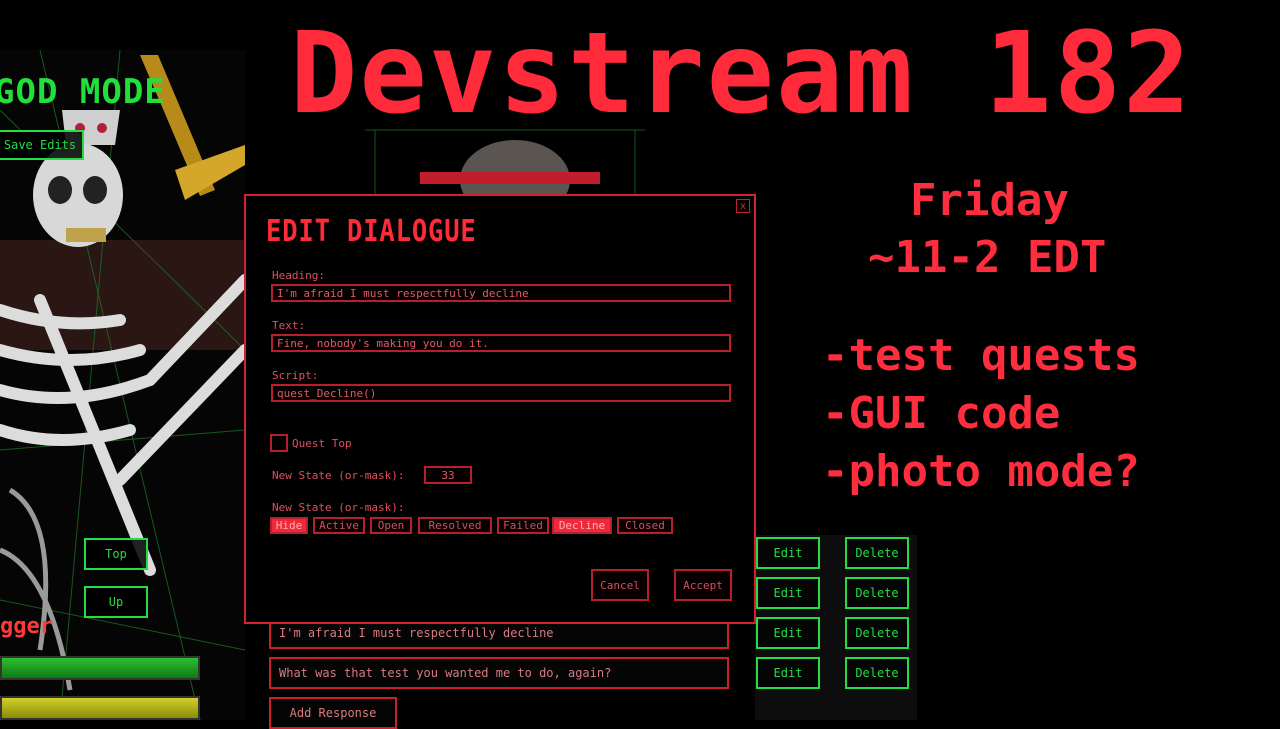 The width and height of the screenshot is (1280, 729). Describe the element at coordinates (289, 325) in the screenshot. I see `text-label: Text:` at that location.